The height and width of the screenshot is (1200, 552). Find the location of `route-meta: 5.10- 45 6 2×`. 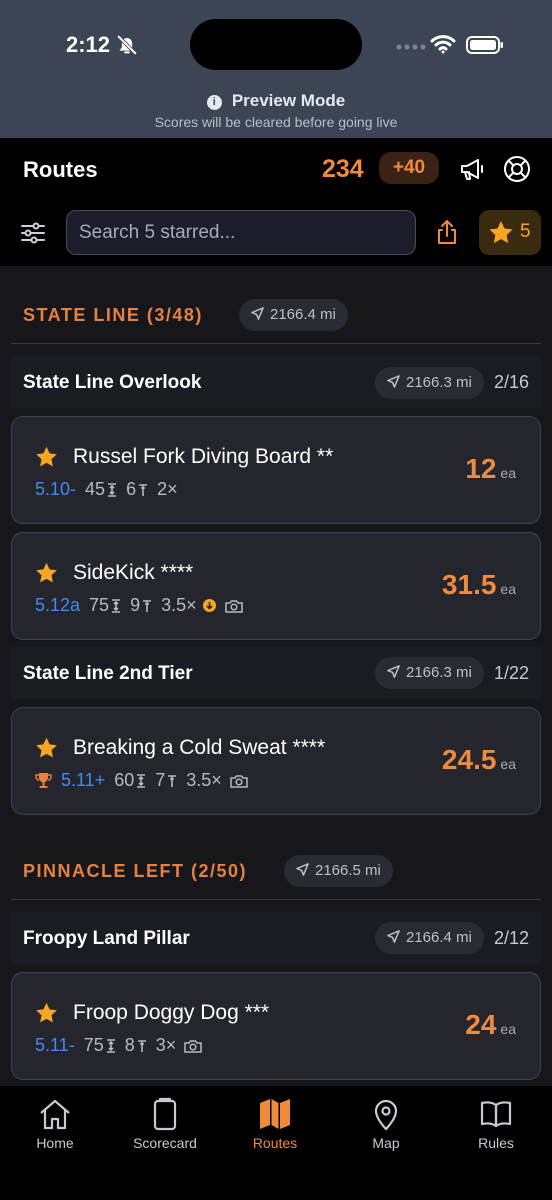

route-meta: 5.10- 45 6 2× is located at coordinates (109, 489).